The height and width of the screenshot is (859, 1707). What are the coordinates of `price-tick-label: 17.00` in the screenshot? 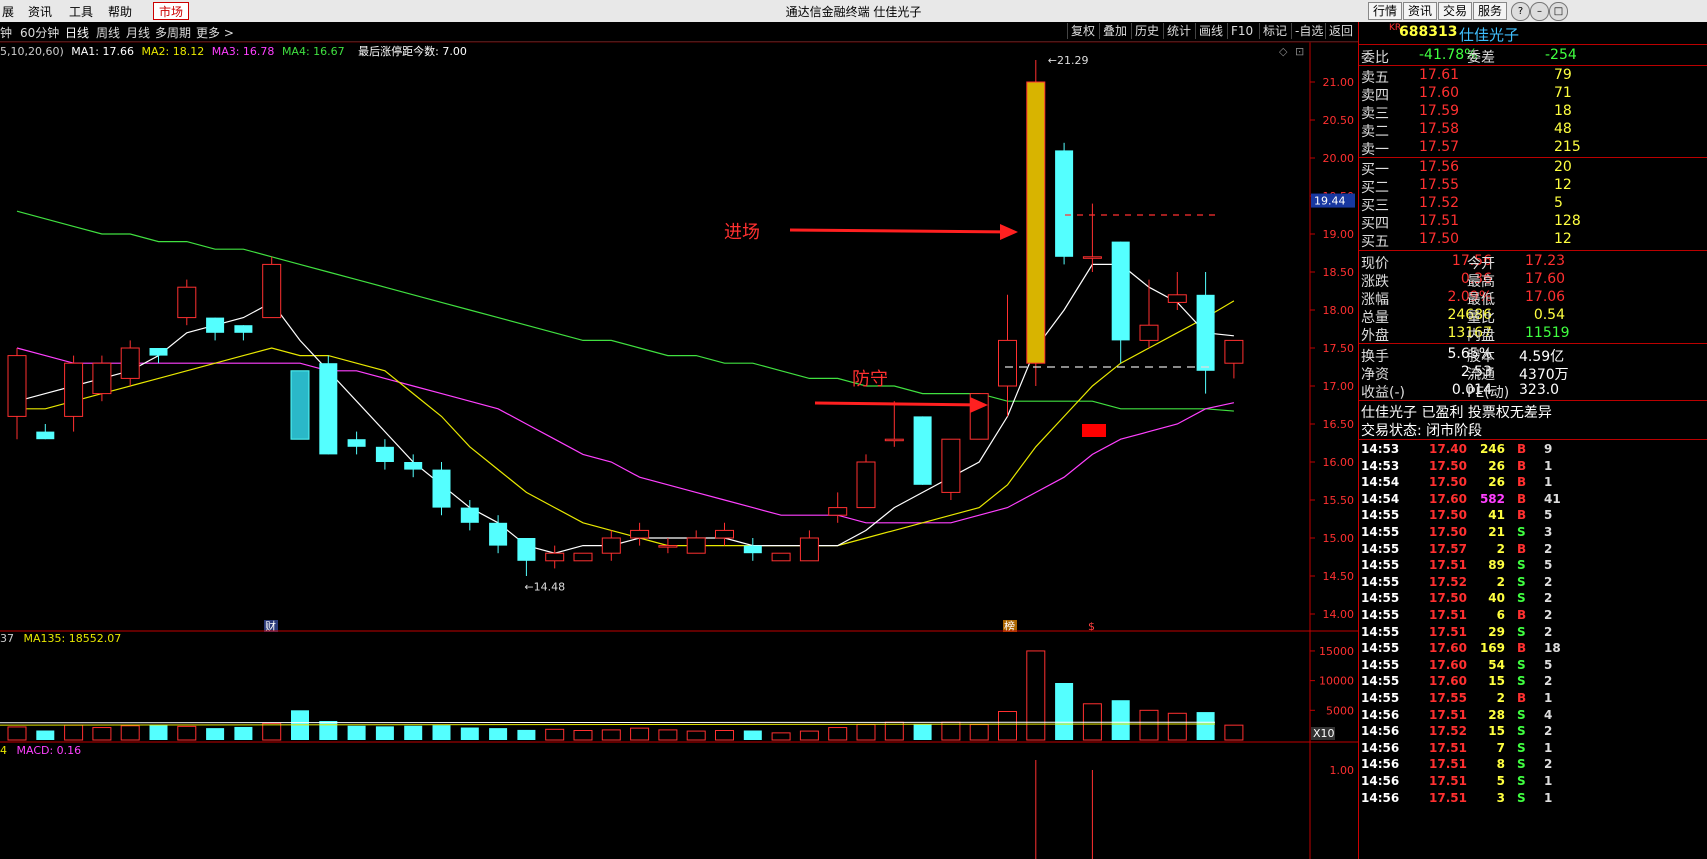 It's located at (1339, 386).